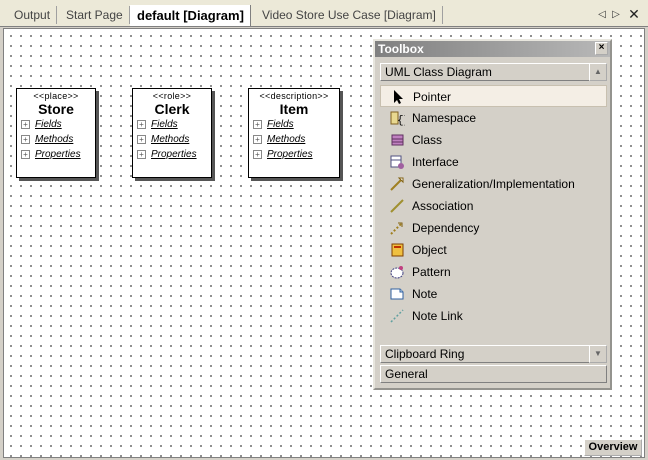 The image size is (648, 460). What do you see at coordinates (432, 97) in the screenshot?
I see `item-label: Pointer` at bounding box center [432, 97].